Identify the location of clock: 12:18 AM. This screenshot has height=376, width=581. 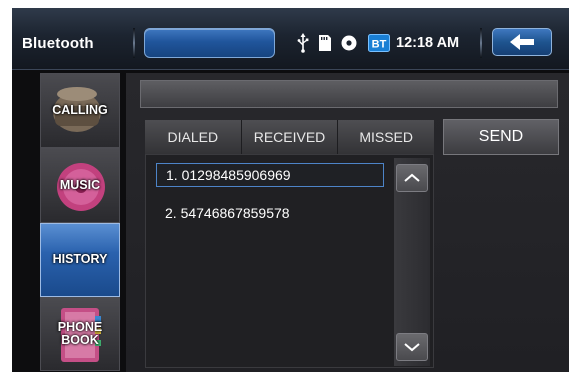
(428, 43).